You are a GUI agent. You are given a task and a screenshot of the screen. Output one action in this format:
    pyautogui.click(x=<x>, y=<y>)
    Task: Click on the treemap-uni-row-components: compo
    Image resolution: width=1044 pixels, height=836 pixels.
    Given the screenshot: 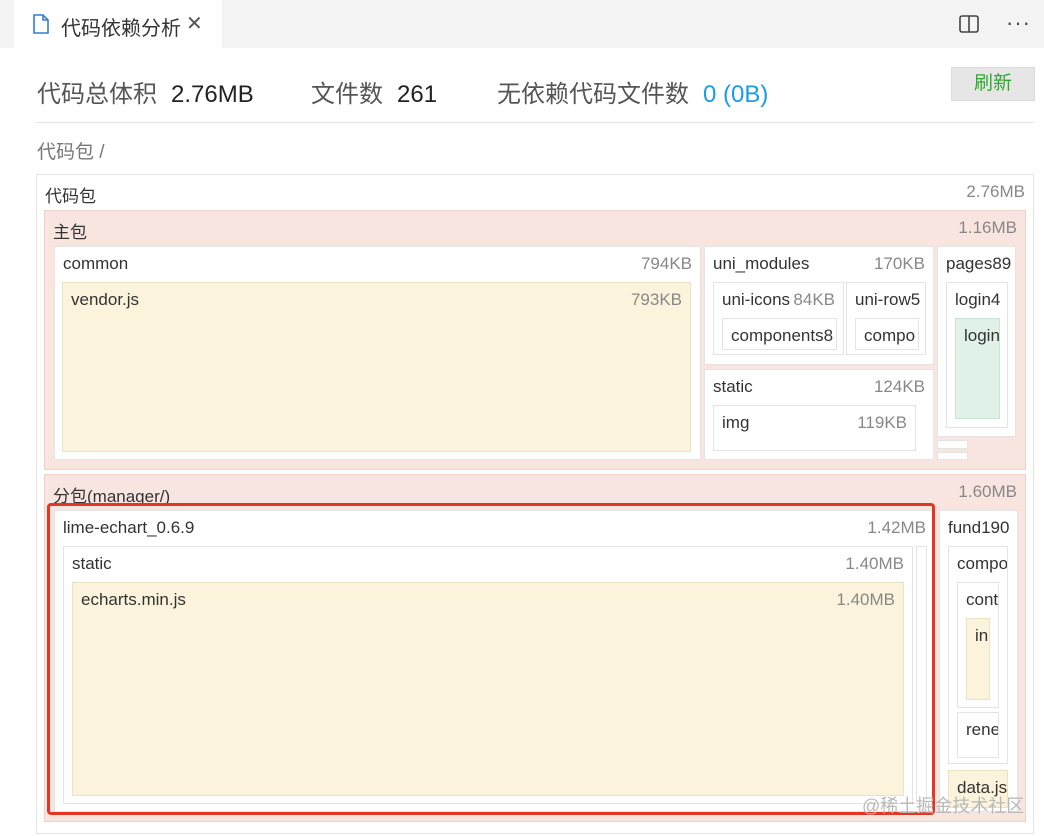 What is the action you would take?
    pyautogui.click(x=887, y=334)
    